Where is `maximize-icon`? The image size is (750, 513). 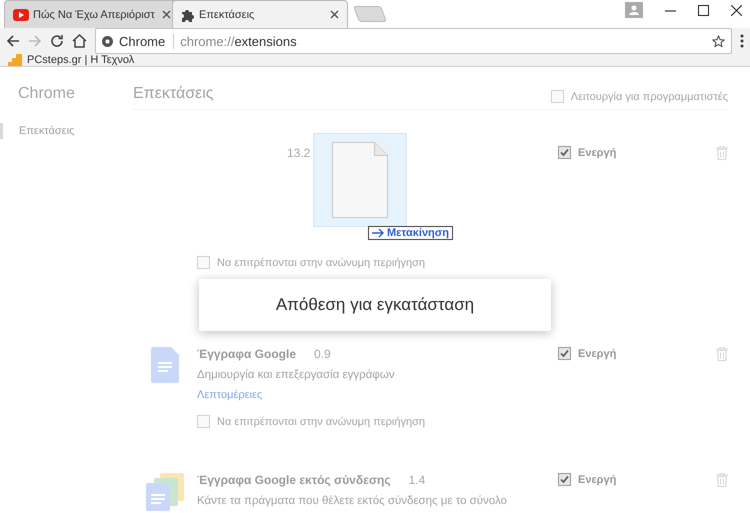 maximize-icon is located at coordinates (703, 10).